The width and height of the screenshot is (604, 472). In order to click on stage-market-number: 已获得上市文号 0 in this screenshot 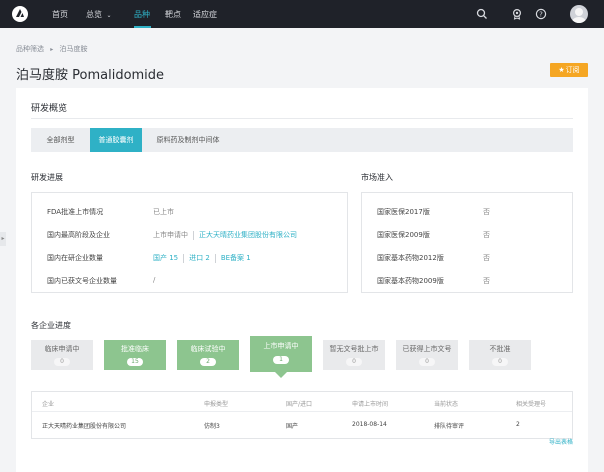, I will do `click(427, 355)`.